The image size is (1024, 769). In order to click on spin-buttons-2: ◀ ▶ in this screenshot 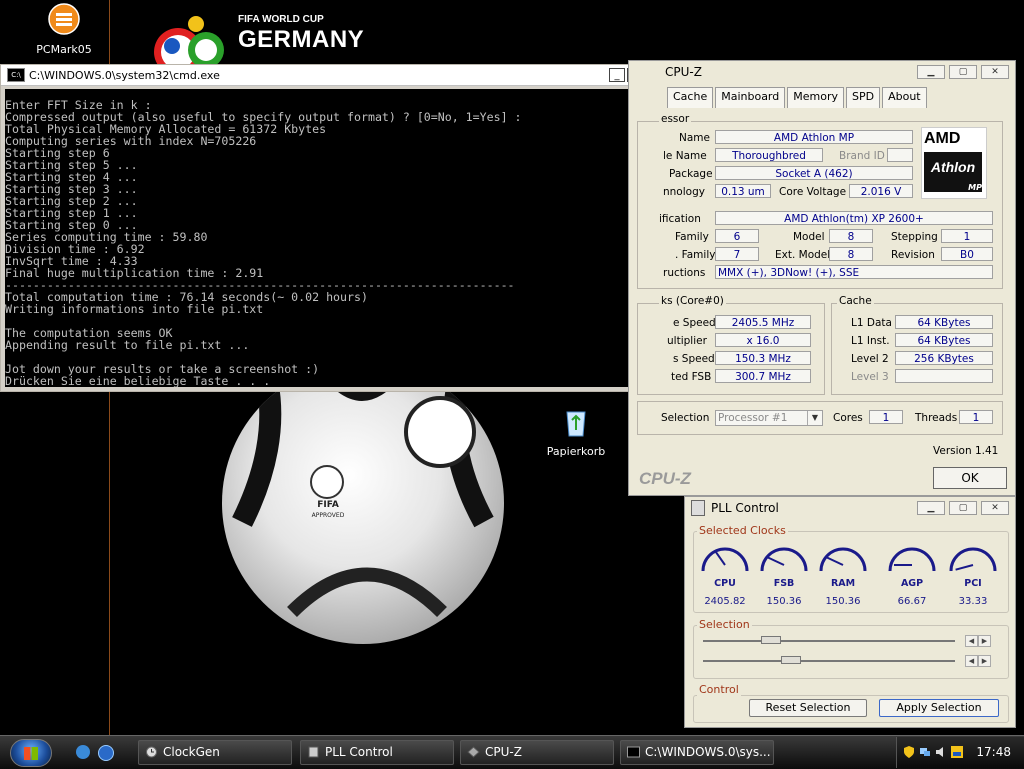, I will do `click(978, 661)`.